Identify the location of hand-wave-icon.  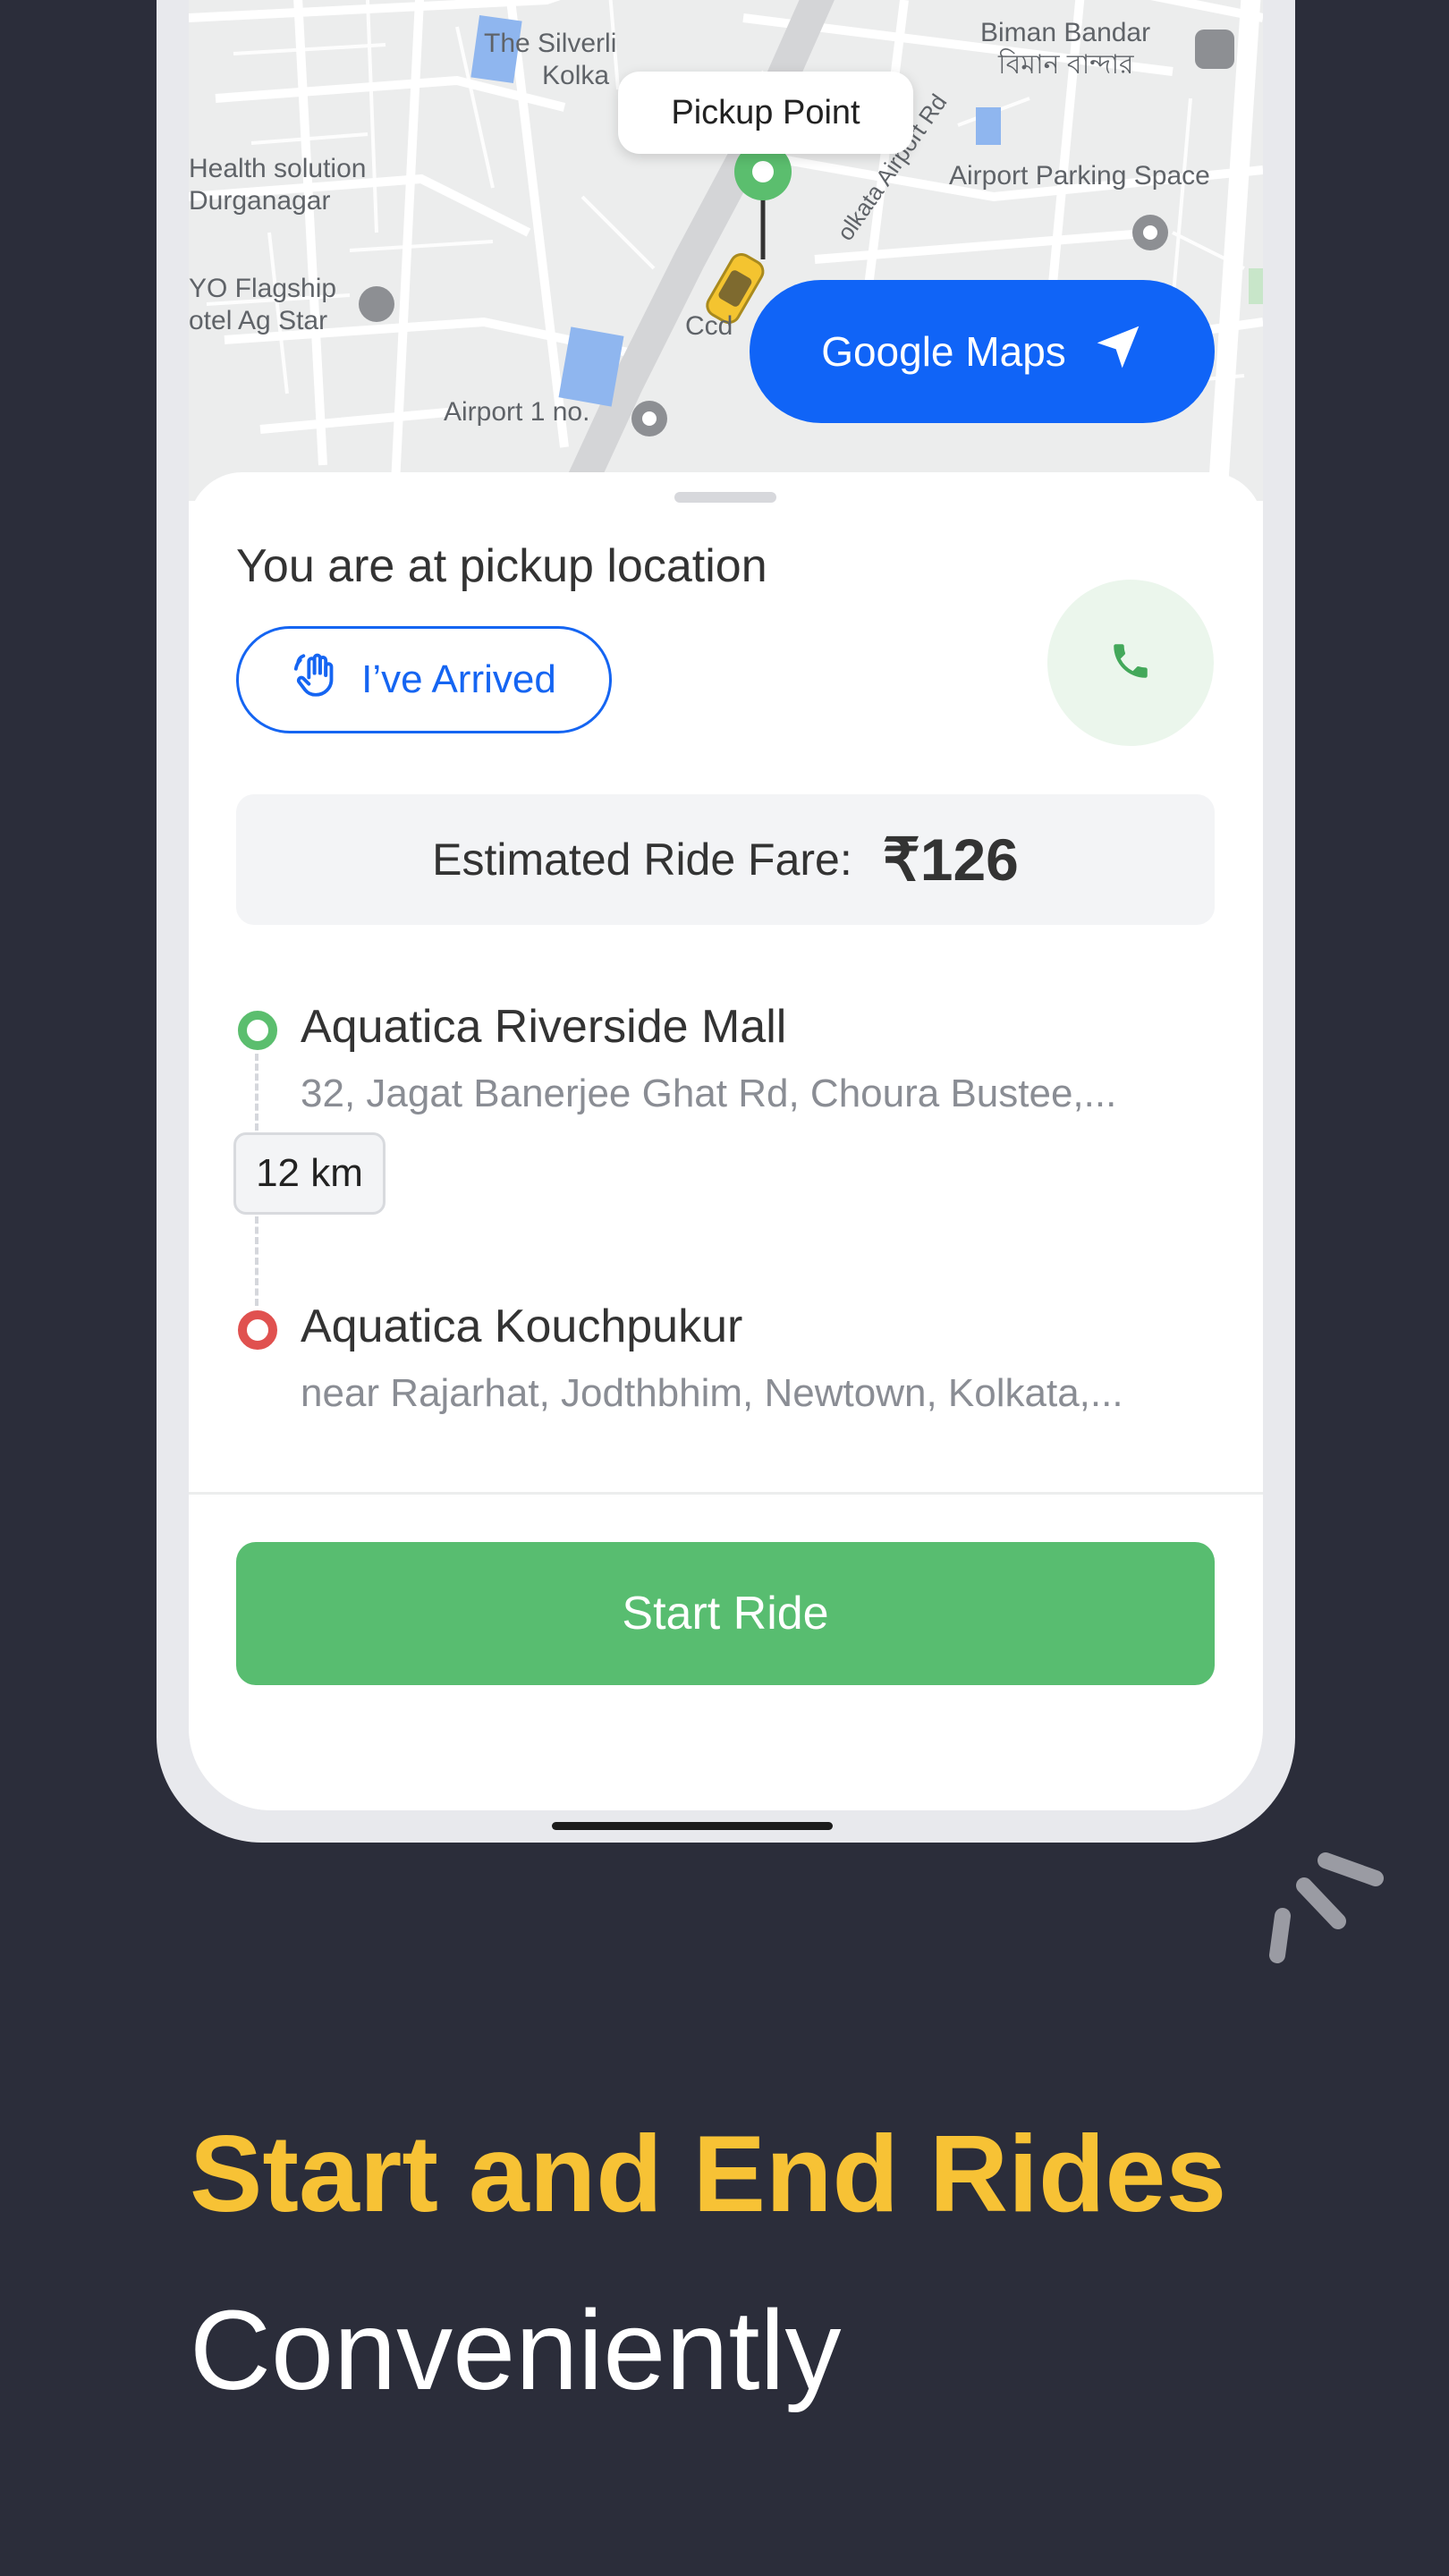
(317, 680).